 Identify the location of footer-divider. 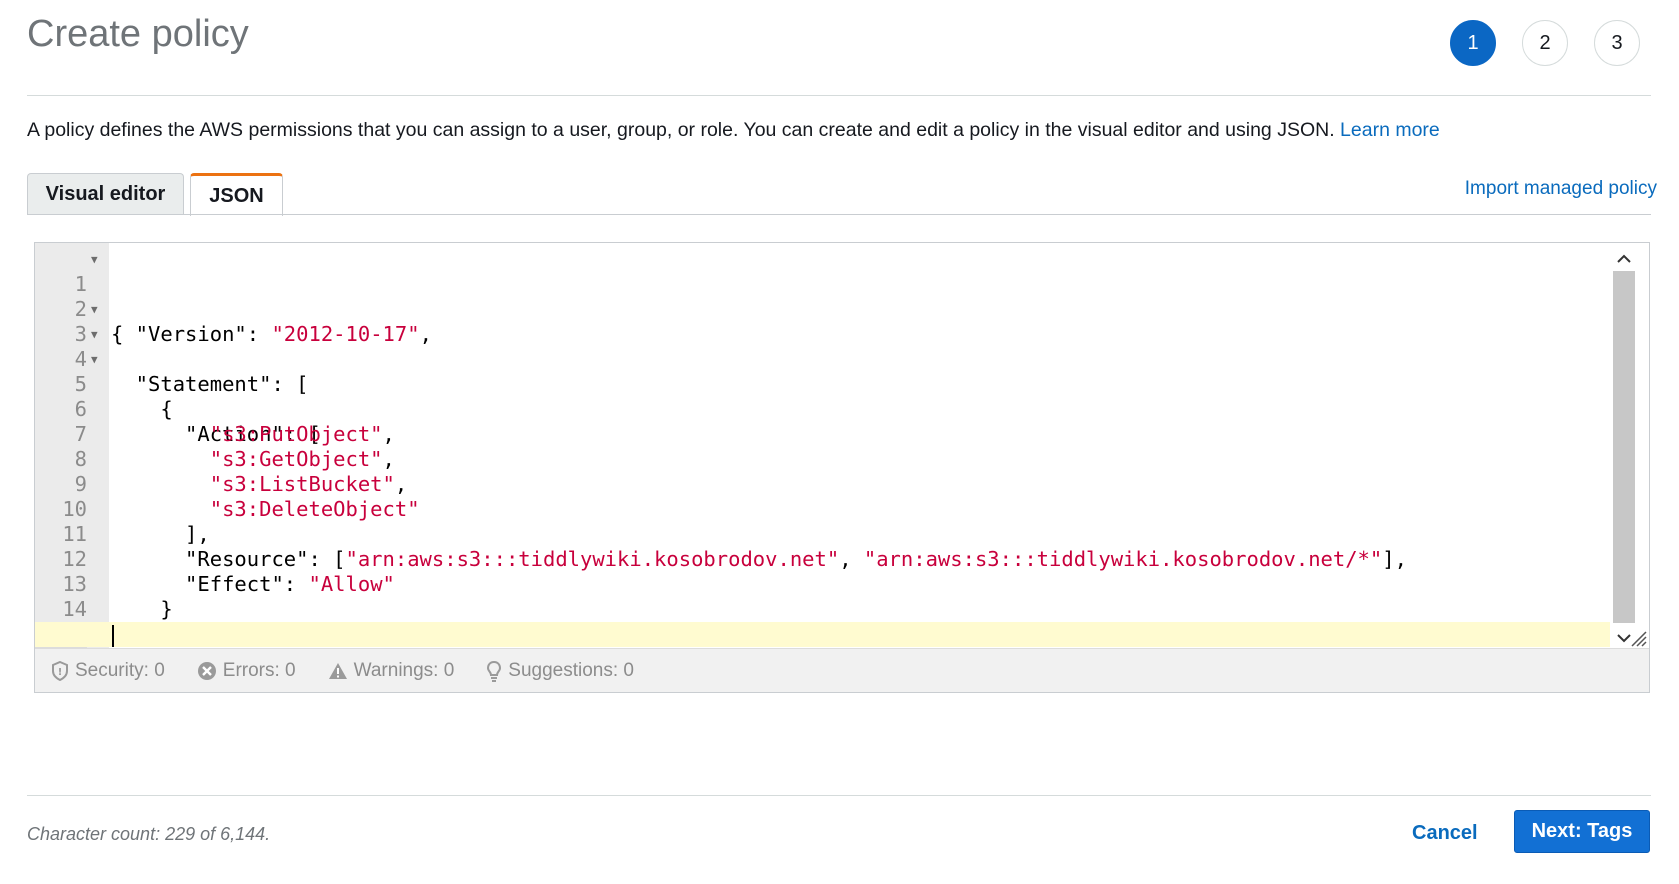
(839, 795).